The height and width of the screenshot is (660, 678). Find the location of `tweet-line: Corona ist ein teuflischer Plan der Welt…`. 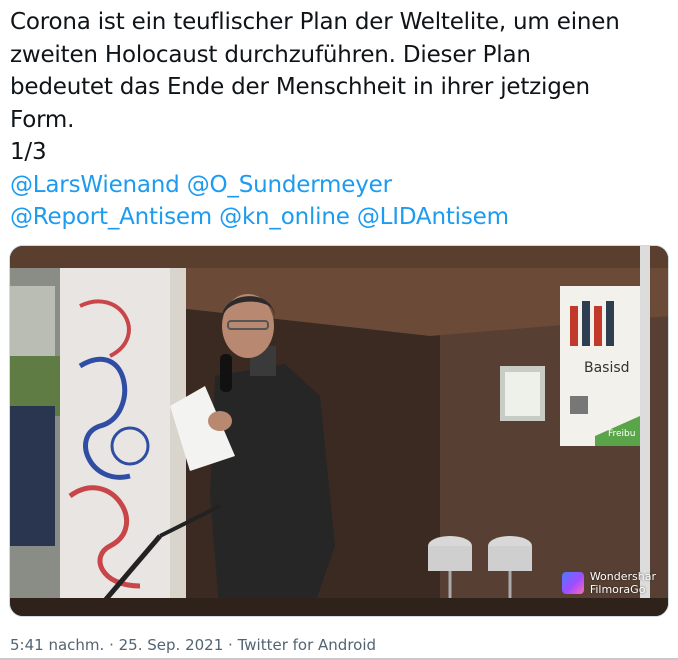

tweet-line: Corona ist ein teuflischer Plan der Welt… is located at coordinates (315, 22).